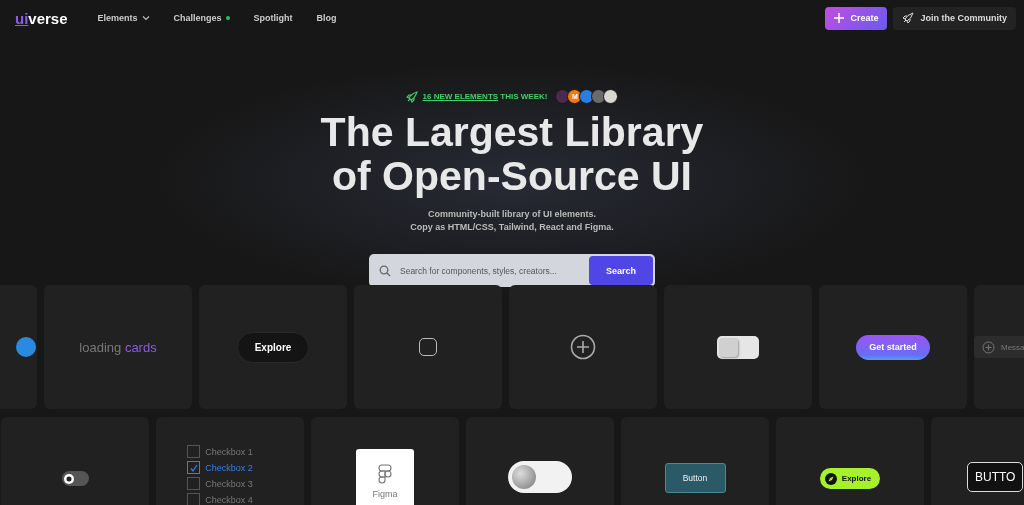 The height and width of the screenshot is (505, 1024). I want to click on component-card: BUTTO, so click(977, 461).